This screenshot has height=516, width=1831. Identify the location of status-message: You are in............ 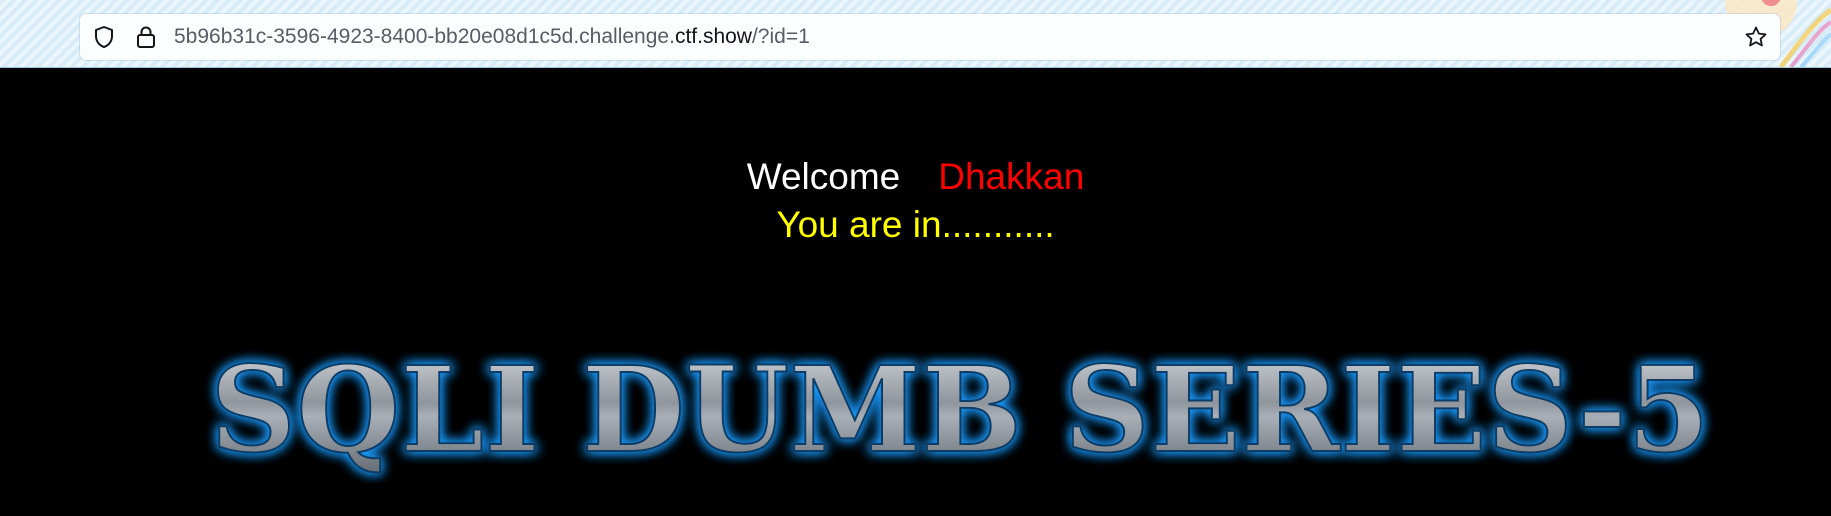
(915, 224).